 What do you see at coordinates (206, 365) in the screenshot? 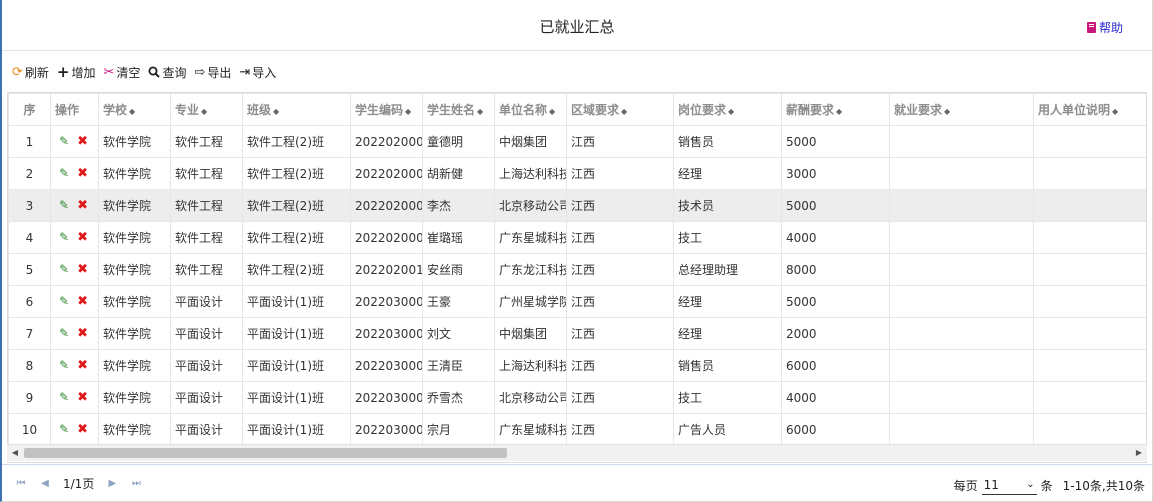
I see `cell-major: 平面设计` at bounding box center [206, 365].